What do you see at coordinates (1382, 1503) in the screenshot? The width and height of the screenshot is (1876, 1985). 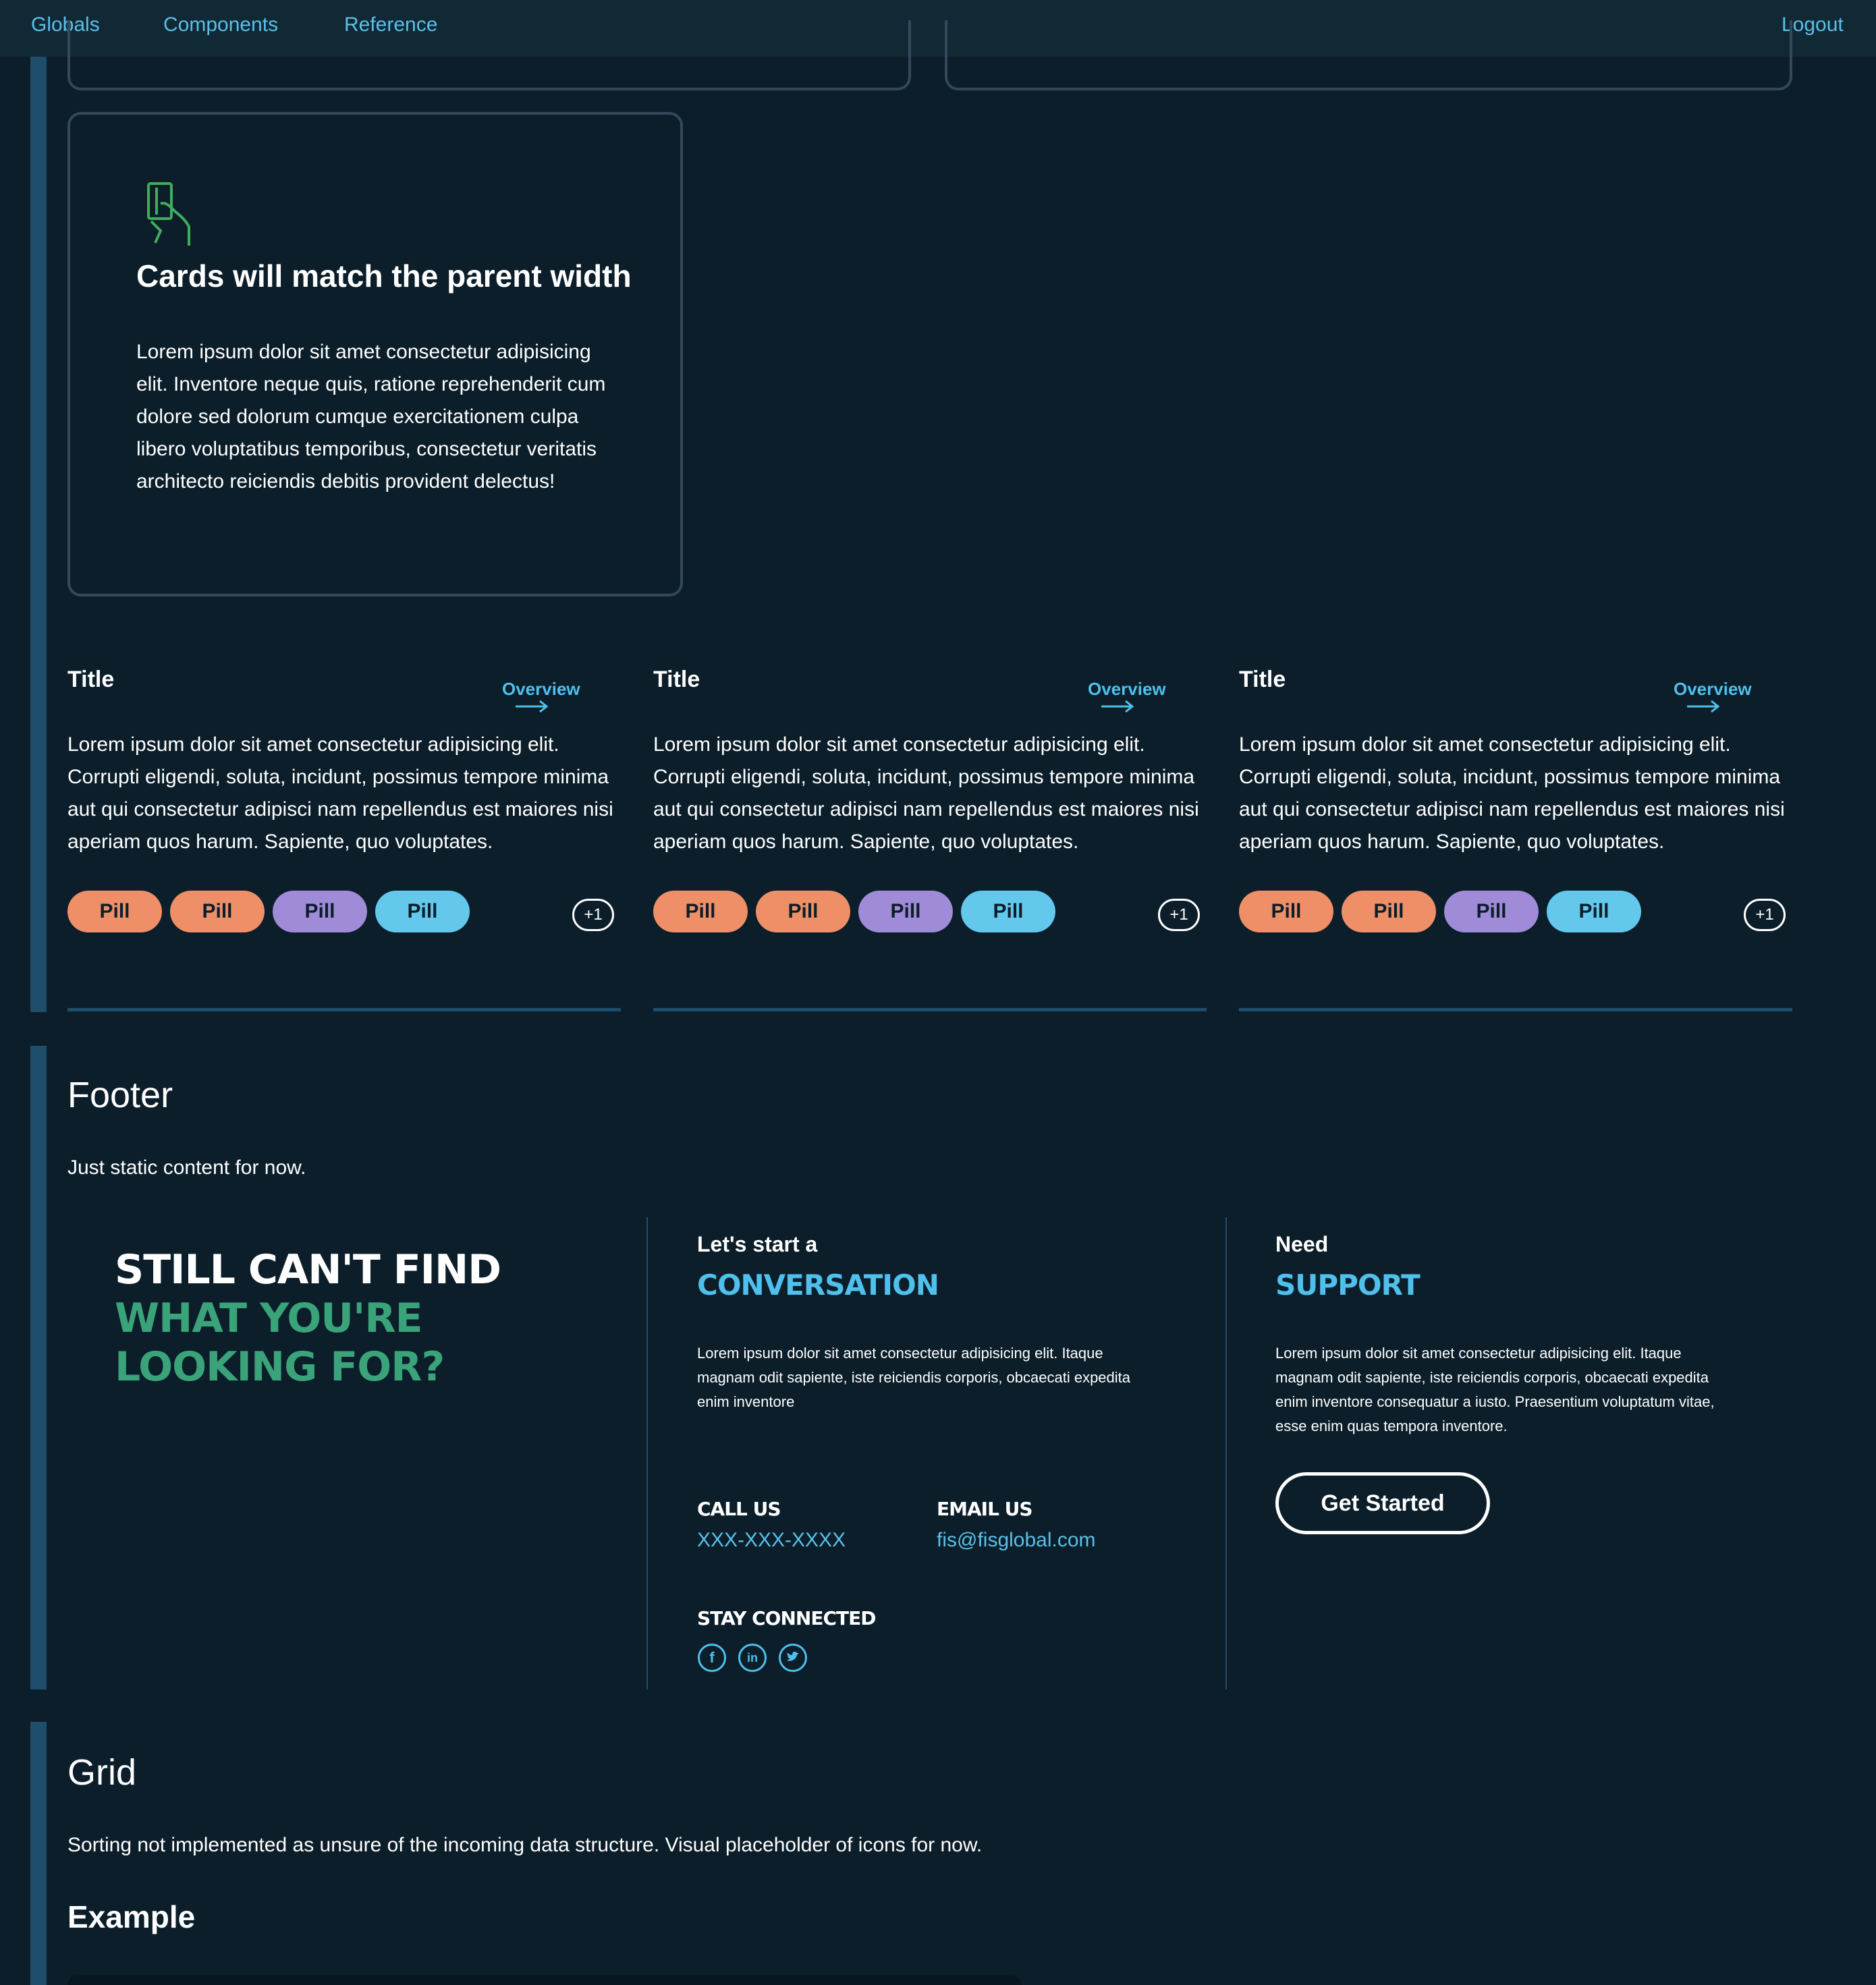 I see `get-started-button: Get Started` at bounding box center [1382, 1503].